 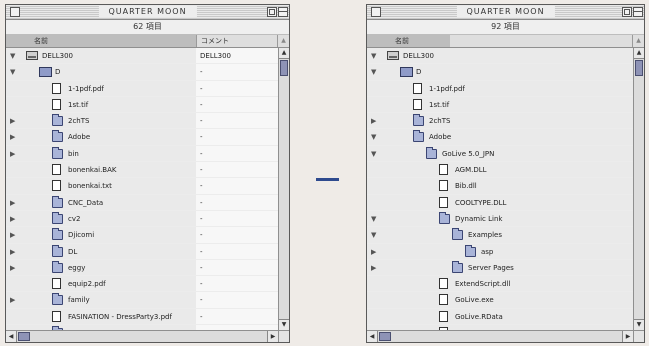 I want to click on list-item: ▶ 2chTS -, so click(x=142, y=121).